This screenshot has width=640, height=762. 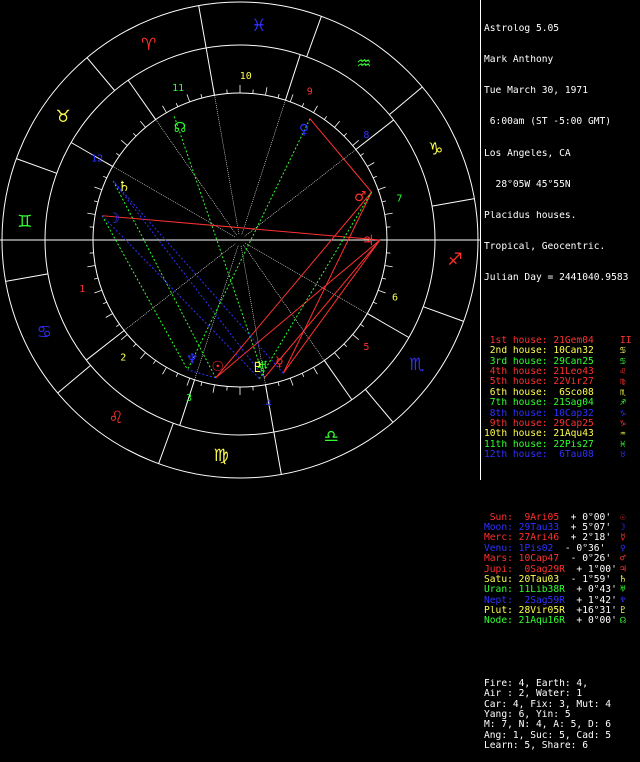 I want to click on planet-position: 2Sag59R, so click(x=539, y=601).